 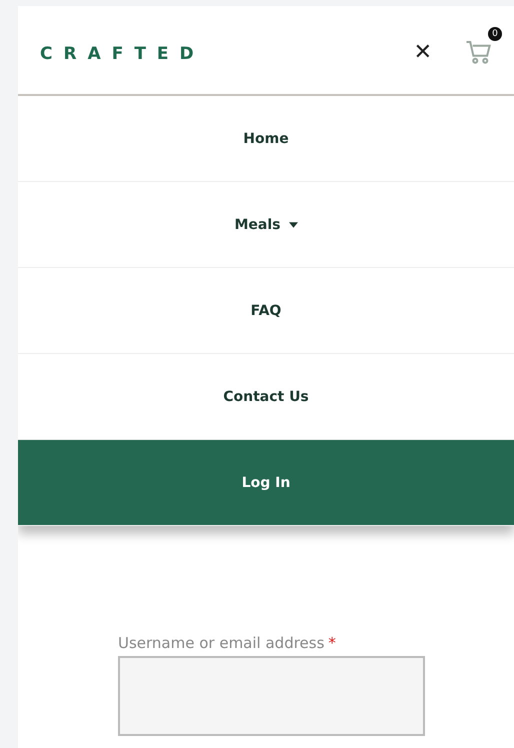 What do you see at coordinates (293, 225) in the screenshot?
I see `caret-icon` at bounding box center [293, 225].